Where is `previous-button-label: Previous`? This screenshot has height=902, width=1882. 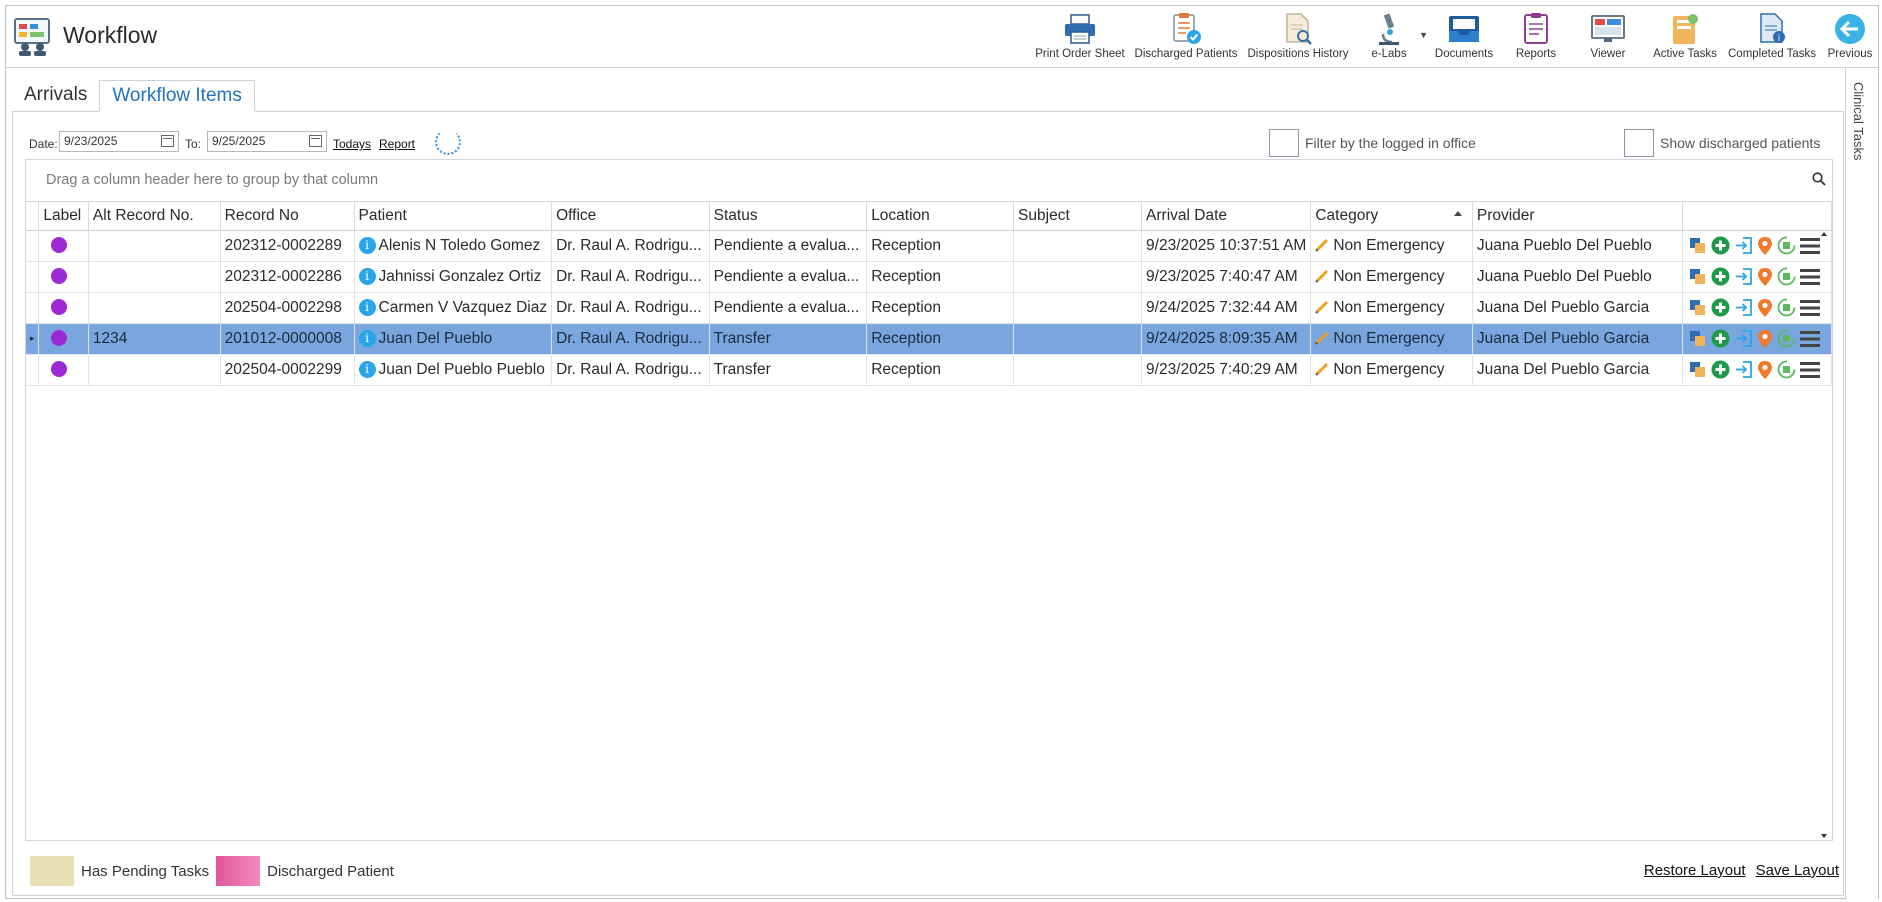 previous-button-label: Previous is located at coordinates (1850, 54).